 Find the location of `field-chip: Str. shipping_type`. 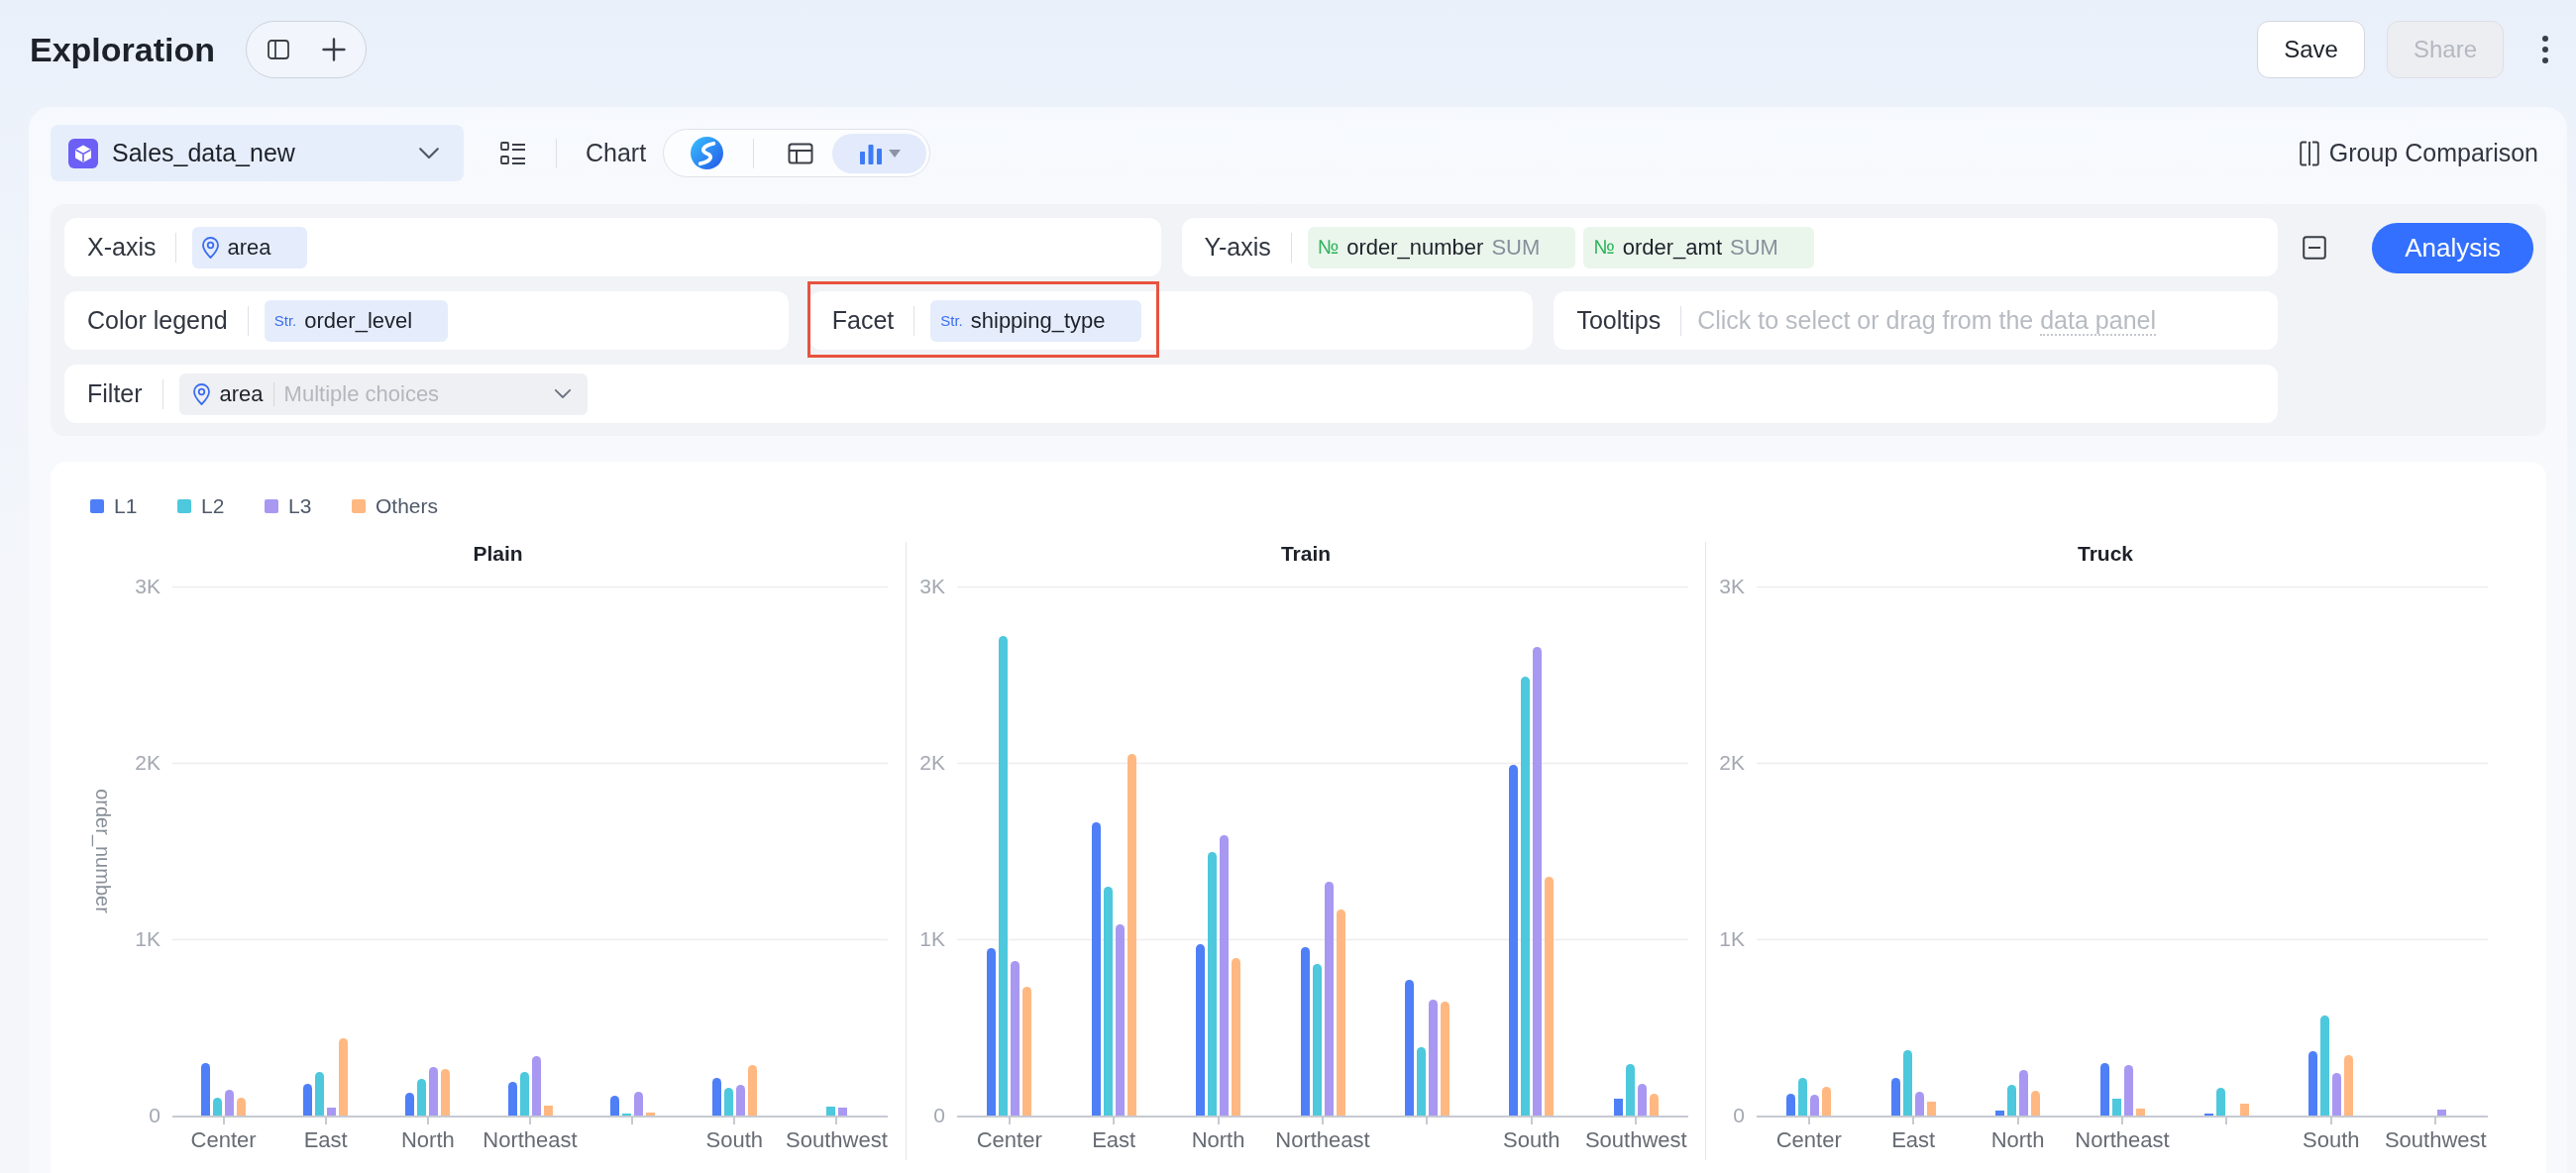

field-chip: Str. shipping_type is located at coordinates (1035, 320).